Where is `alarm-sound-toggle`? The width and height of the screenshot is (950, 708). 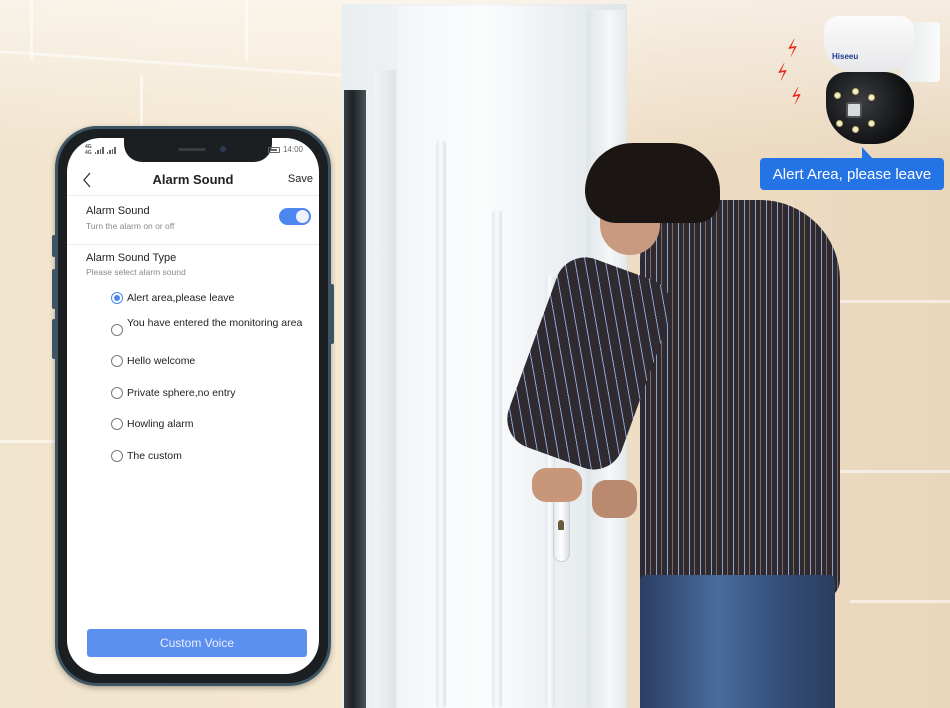 alarm-sound-toggle is located at coordinates (295, 216).